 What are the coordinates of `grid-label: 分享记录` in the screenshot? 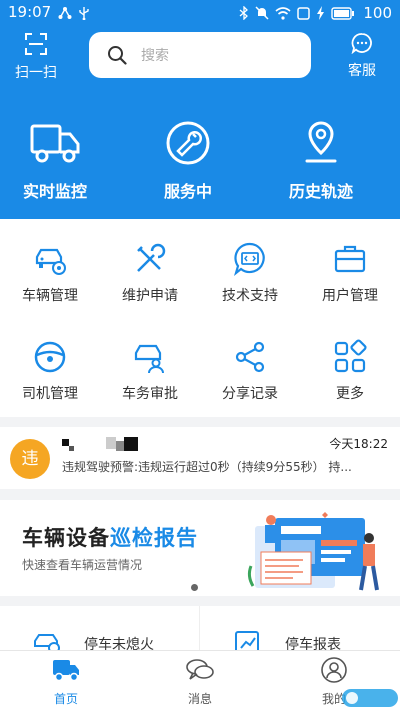 It's located at (250, 394).